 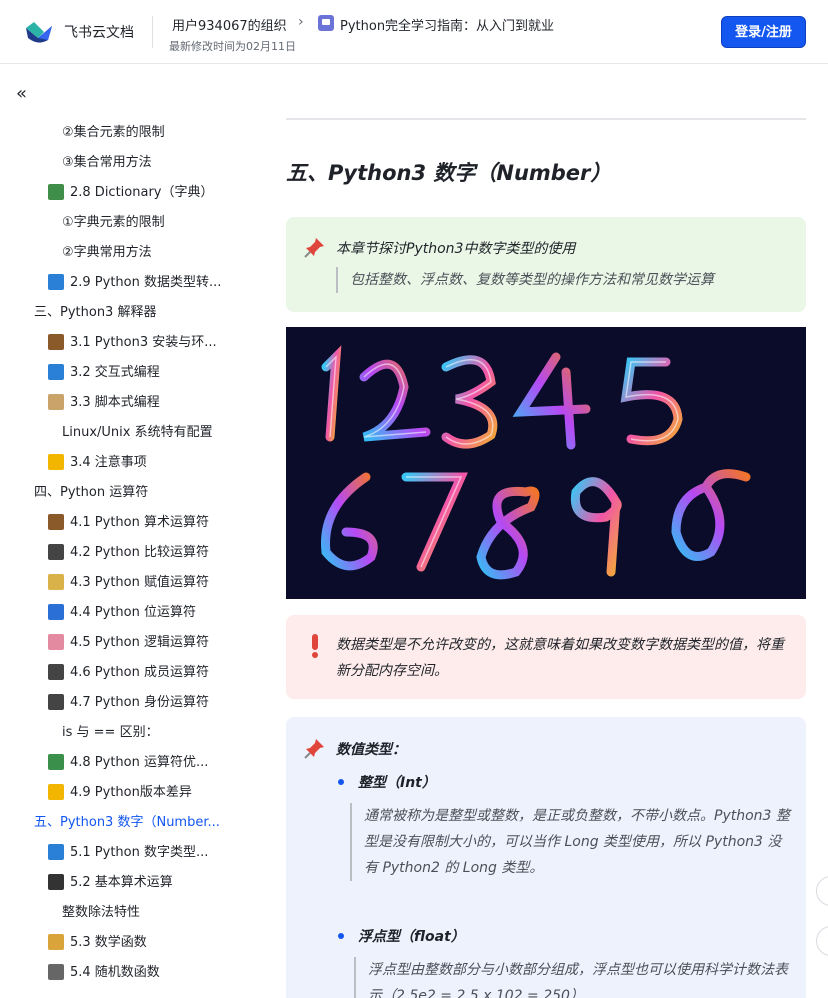 I want to click on plus-icon, so click(x=56, y=881).